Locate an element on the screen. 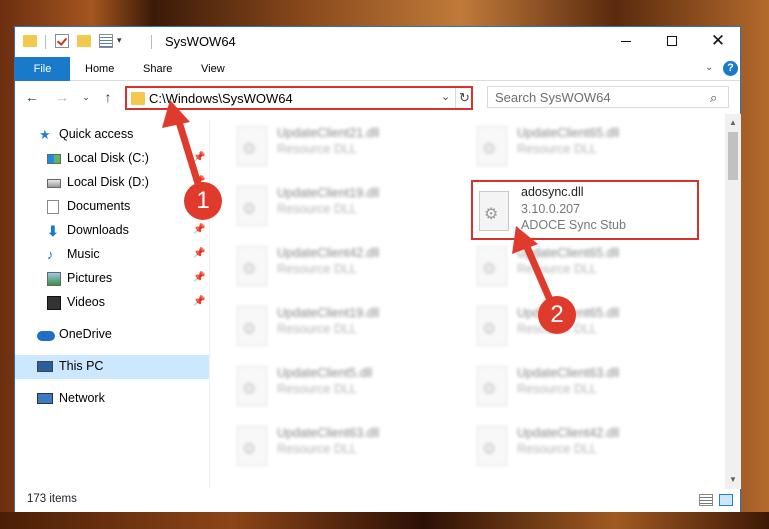  address-bar: C:\Windows\SysWOW64 ⌄ ↻ is located at coordinates (299, 98).